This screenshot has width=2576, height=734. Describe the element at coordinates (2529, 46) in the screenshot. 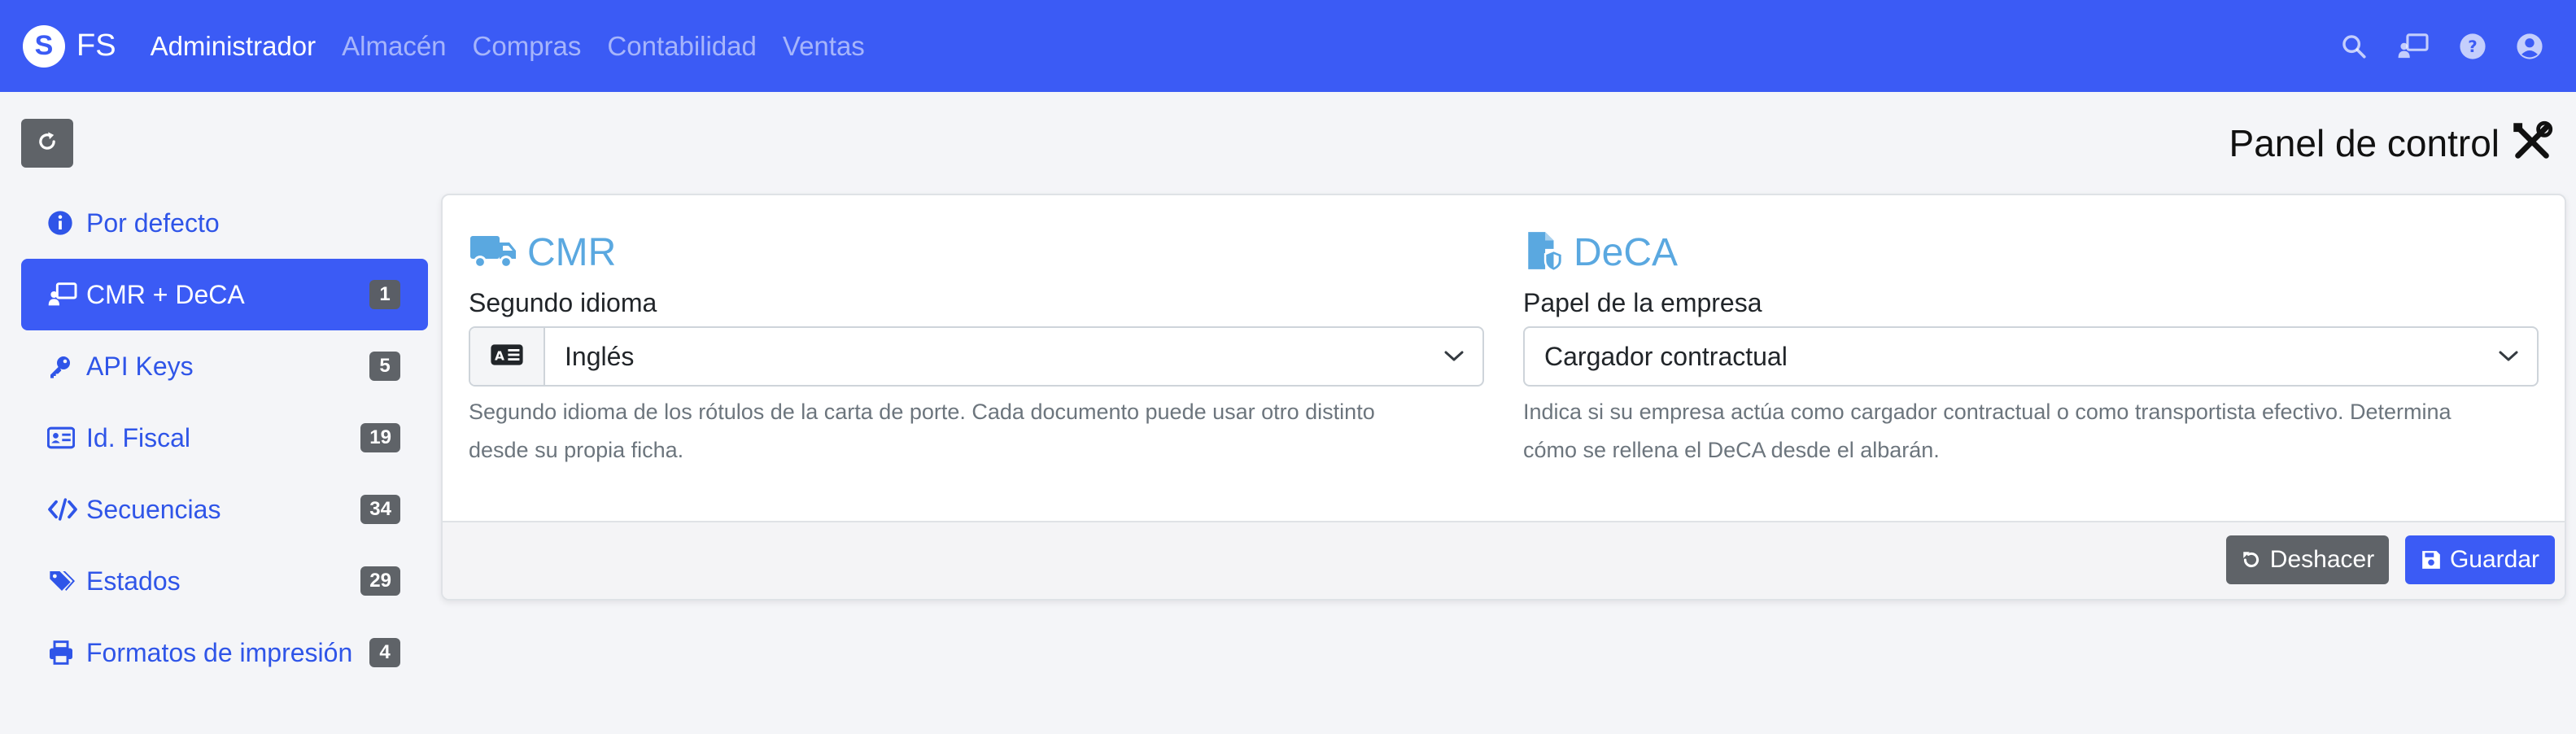

I see `user-icon` at that location.